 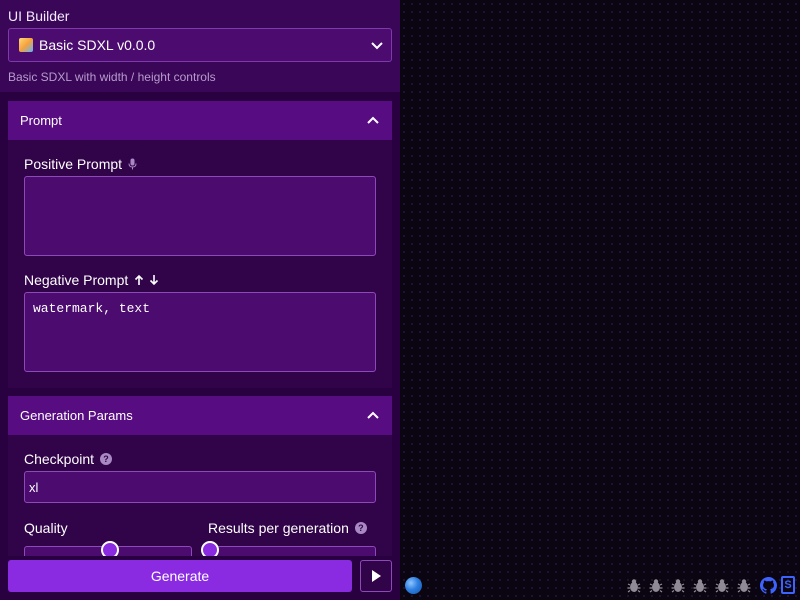 I want to click on run-button, so click(x=376, y=576).